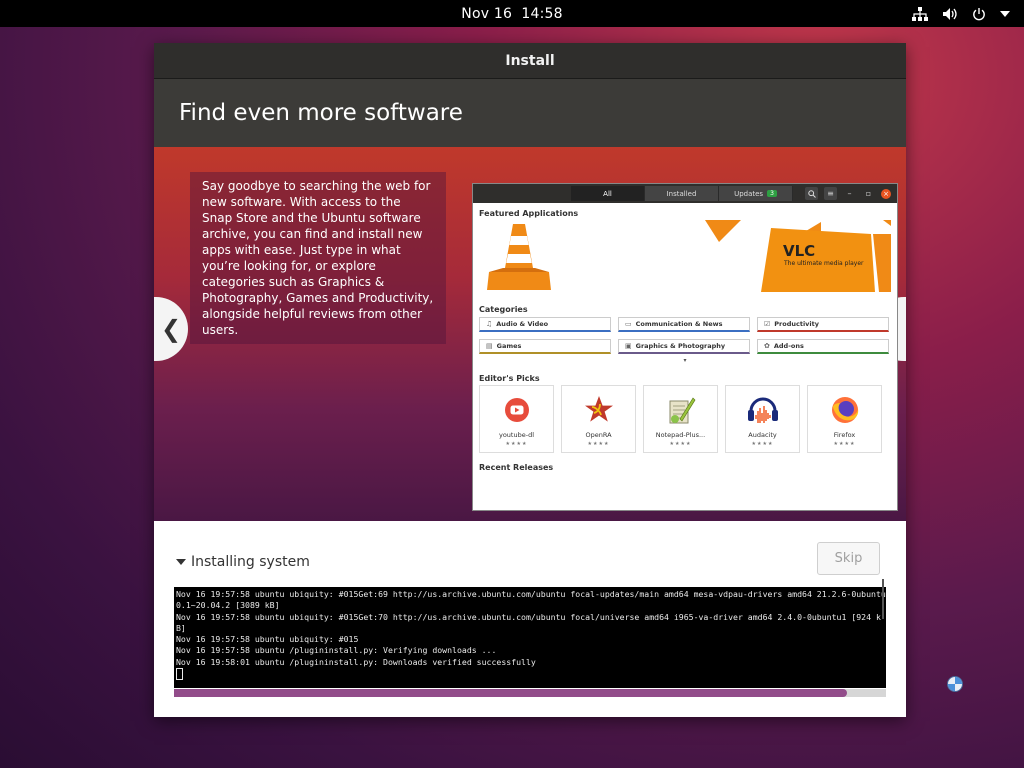  What do you see at coordinates (608, 193) in the screenshot?
I see `tab-all: All` at bounding box center [608, 193].